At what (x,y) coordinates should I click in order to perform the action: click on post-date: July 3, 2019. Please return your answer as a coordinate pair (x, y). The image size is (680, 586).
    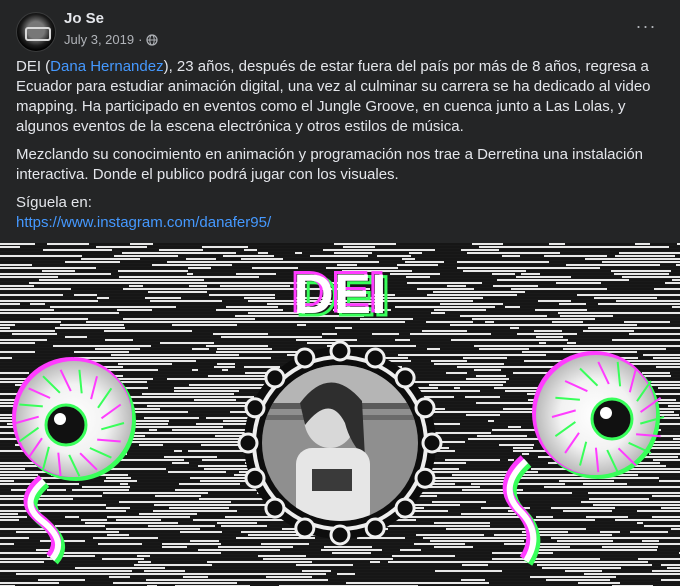
    Looking at the image, I should click on (99, 39).